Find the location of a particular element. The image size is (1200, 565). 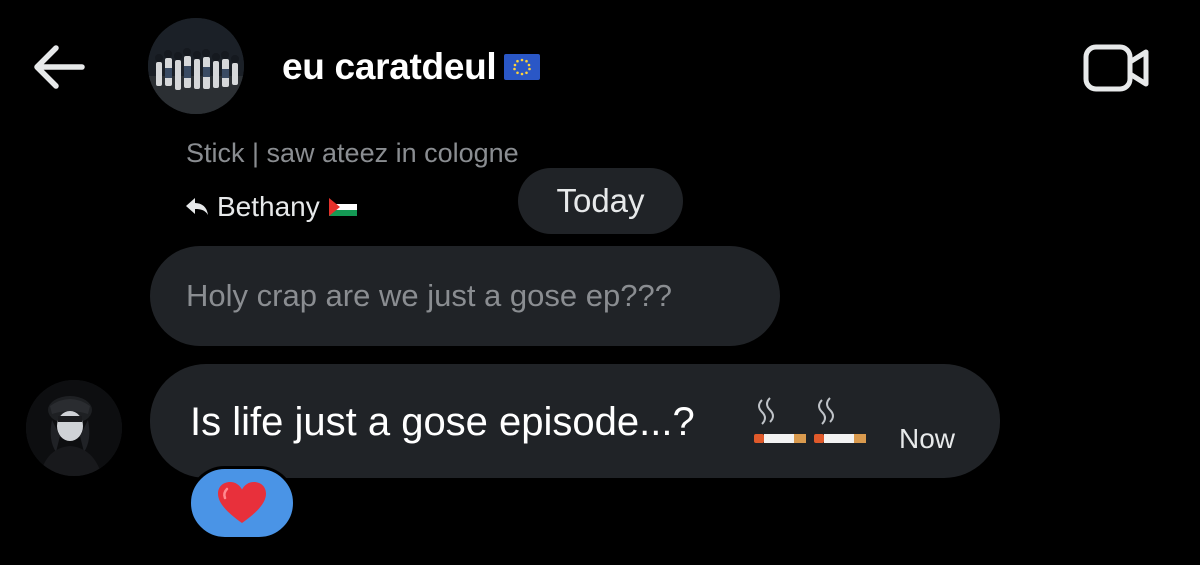

cigarette-emojis is located at coordinates (810, 420).